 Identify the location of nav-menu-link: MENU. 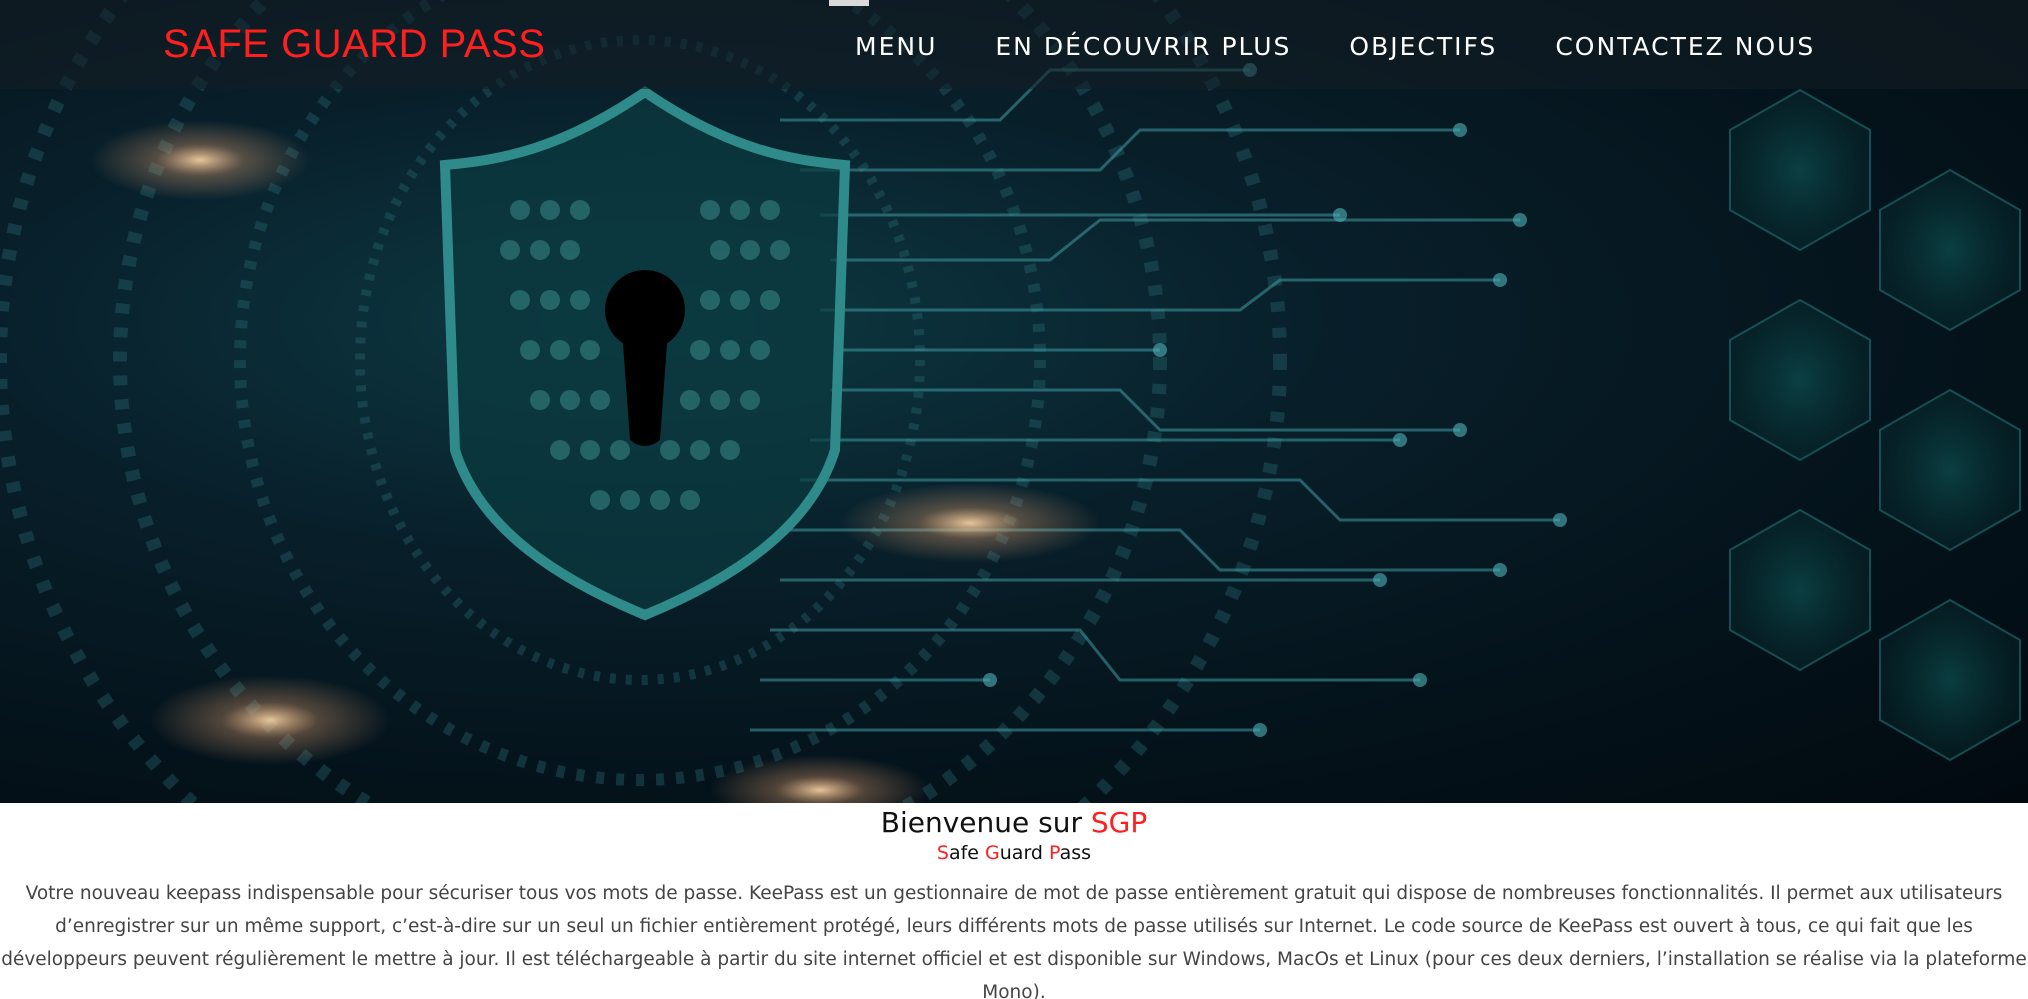
(896, 46).